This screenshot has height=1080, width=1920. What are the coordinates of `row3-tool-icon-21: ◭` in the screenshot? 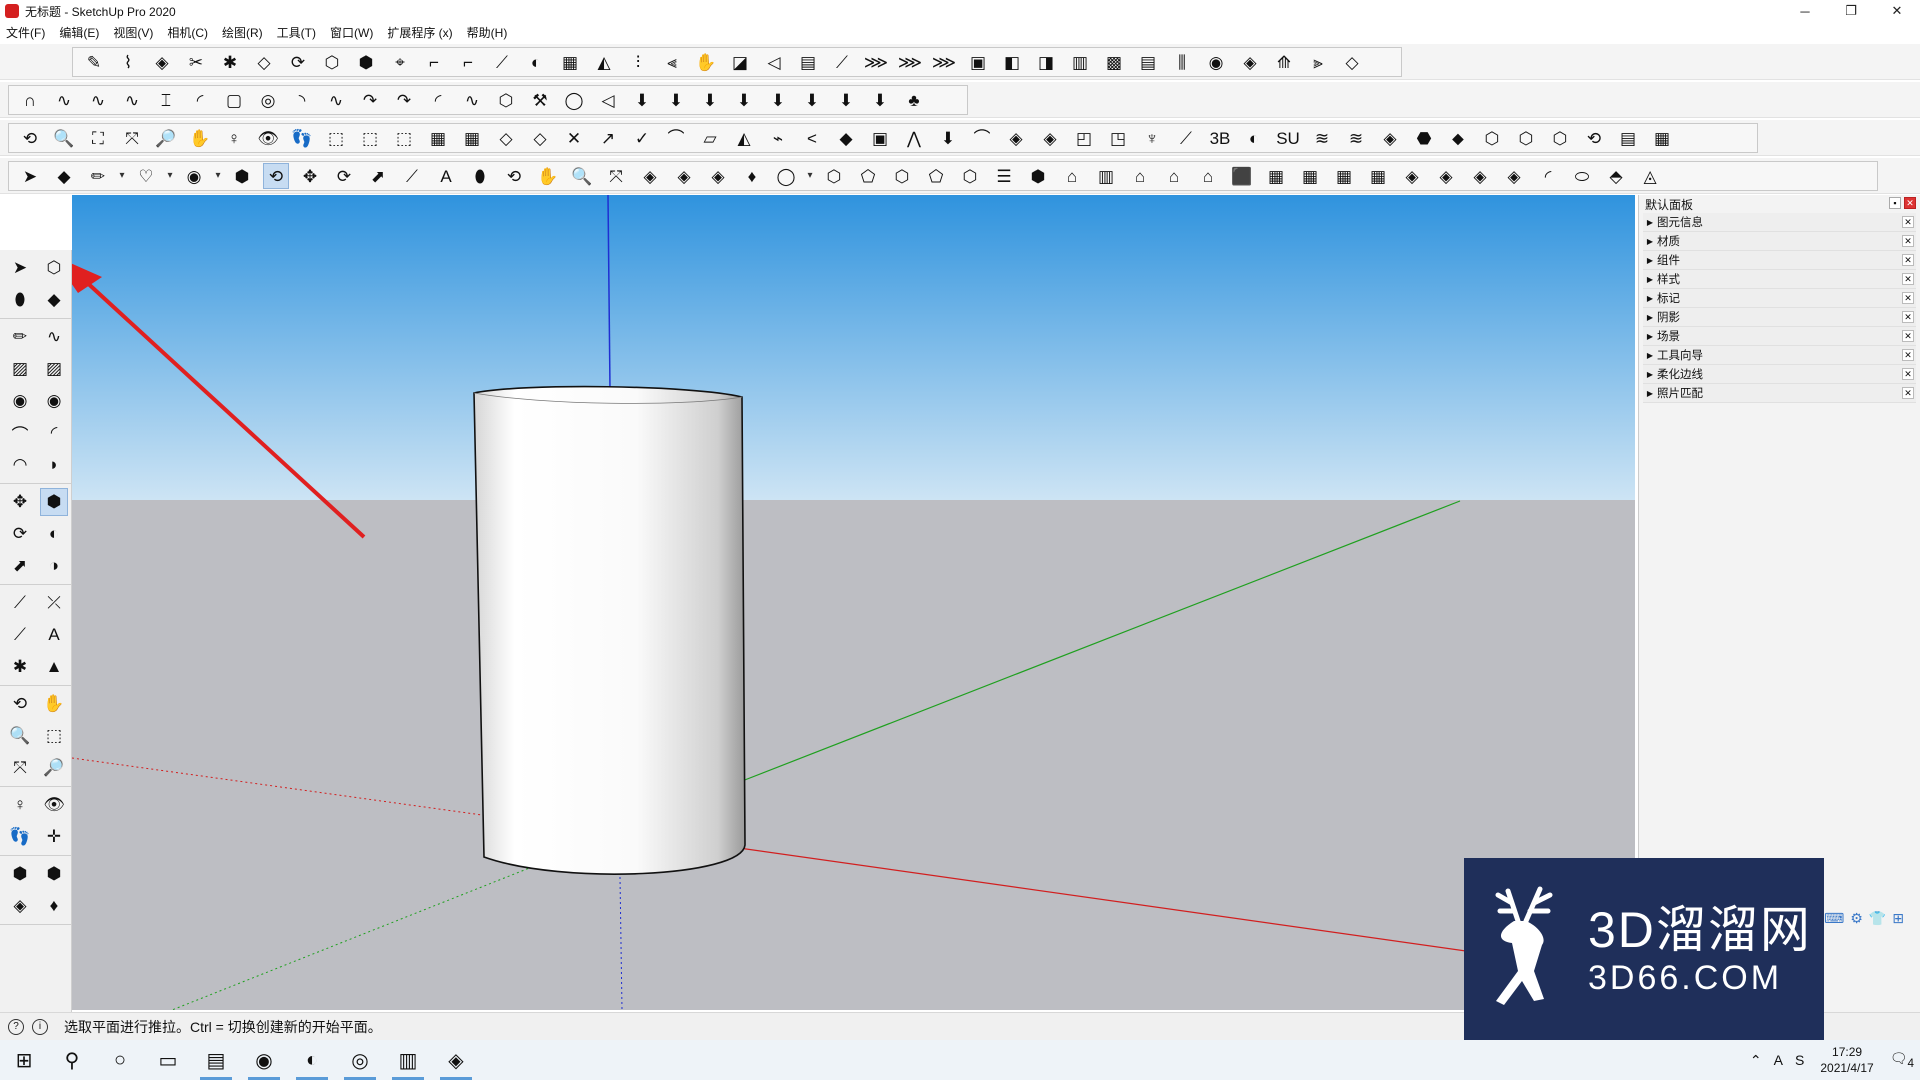 It's located at (744, 138).